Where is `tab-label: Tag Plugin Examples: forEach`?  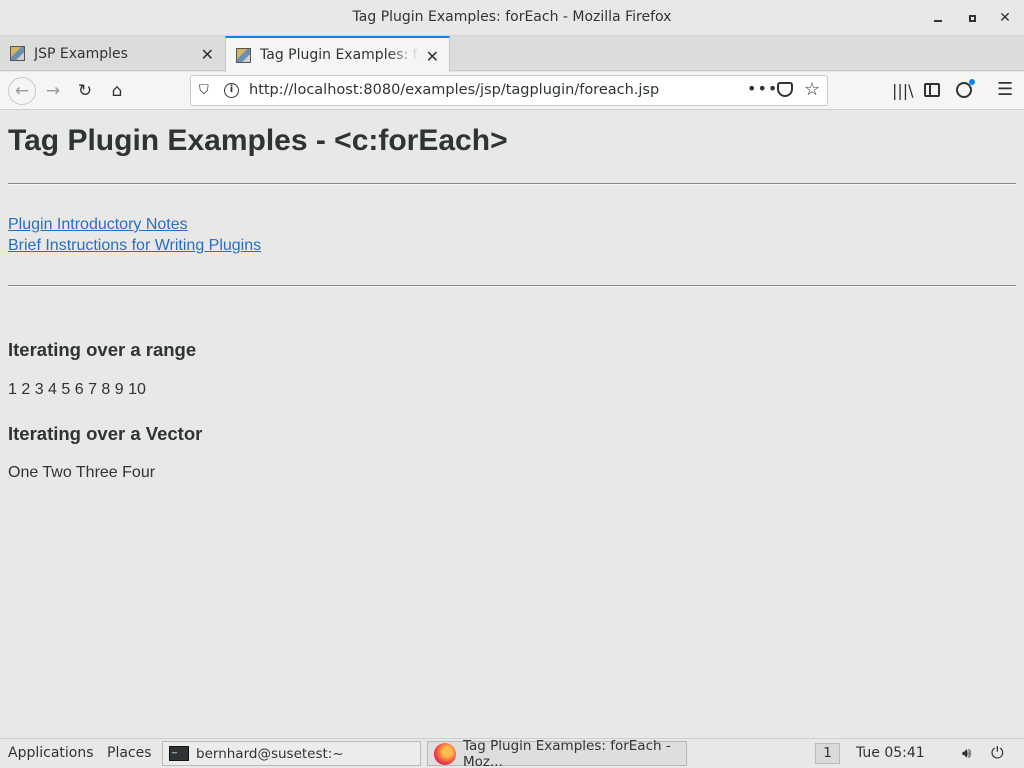 tab-label: Tag Plugin Examples: forEach is located at coordinates (340, 55).